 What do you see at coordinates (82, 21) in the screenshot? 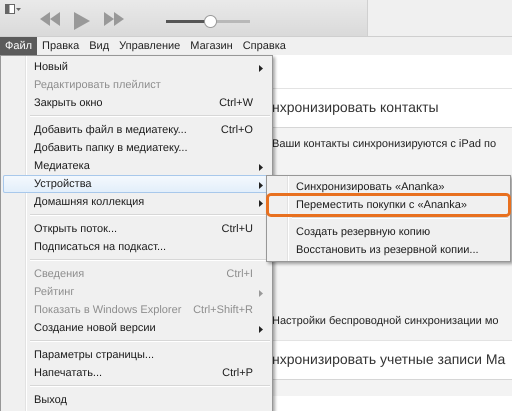
I see `play-icon` at bounding box center [82, 21].